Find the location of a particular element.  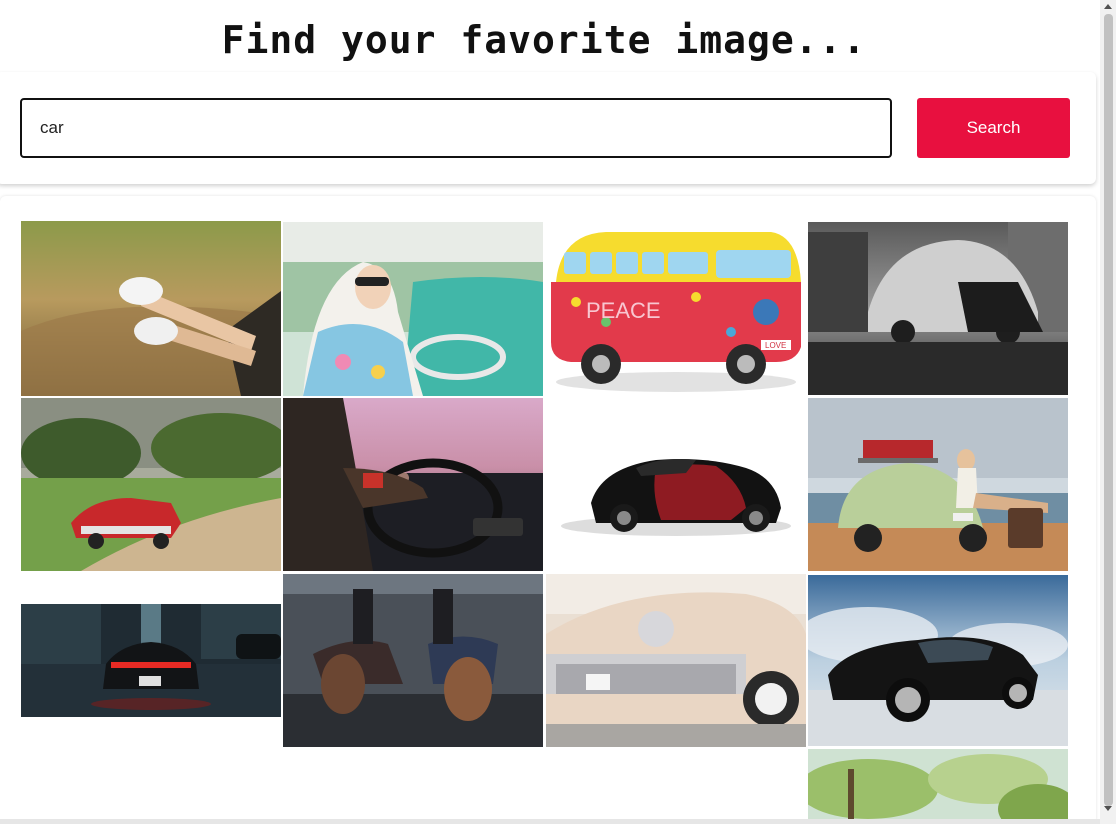

cream-vintage-cadillac-photo is located at coordinates (676, 660).